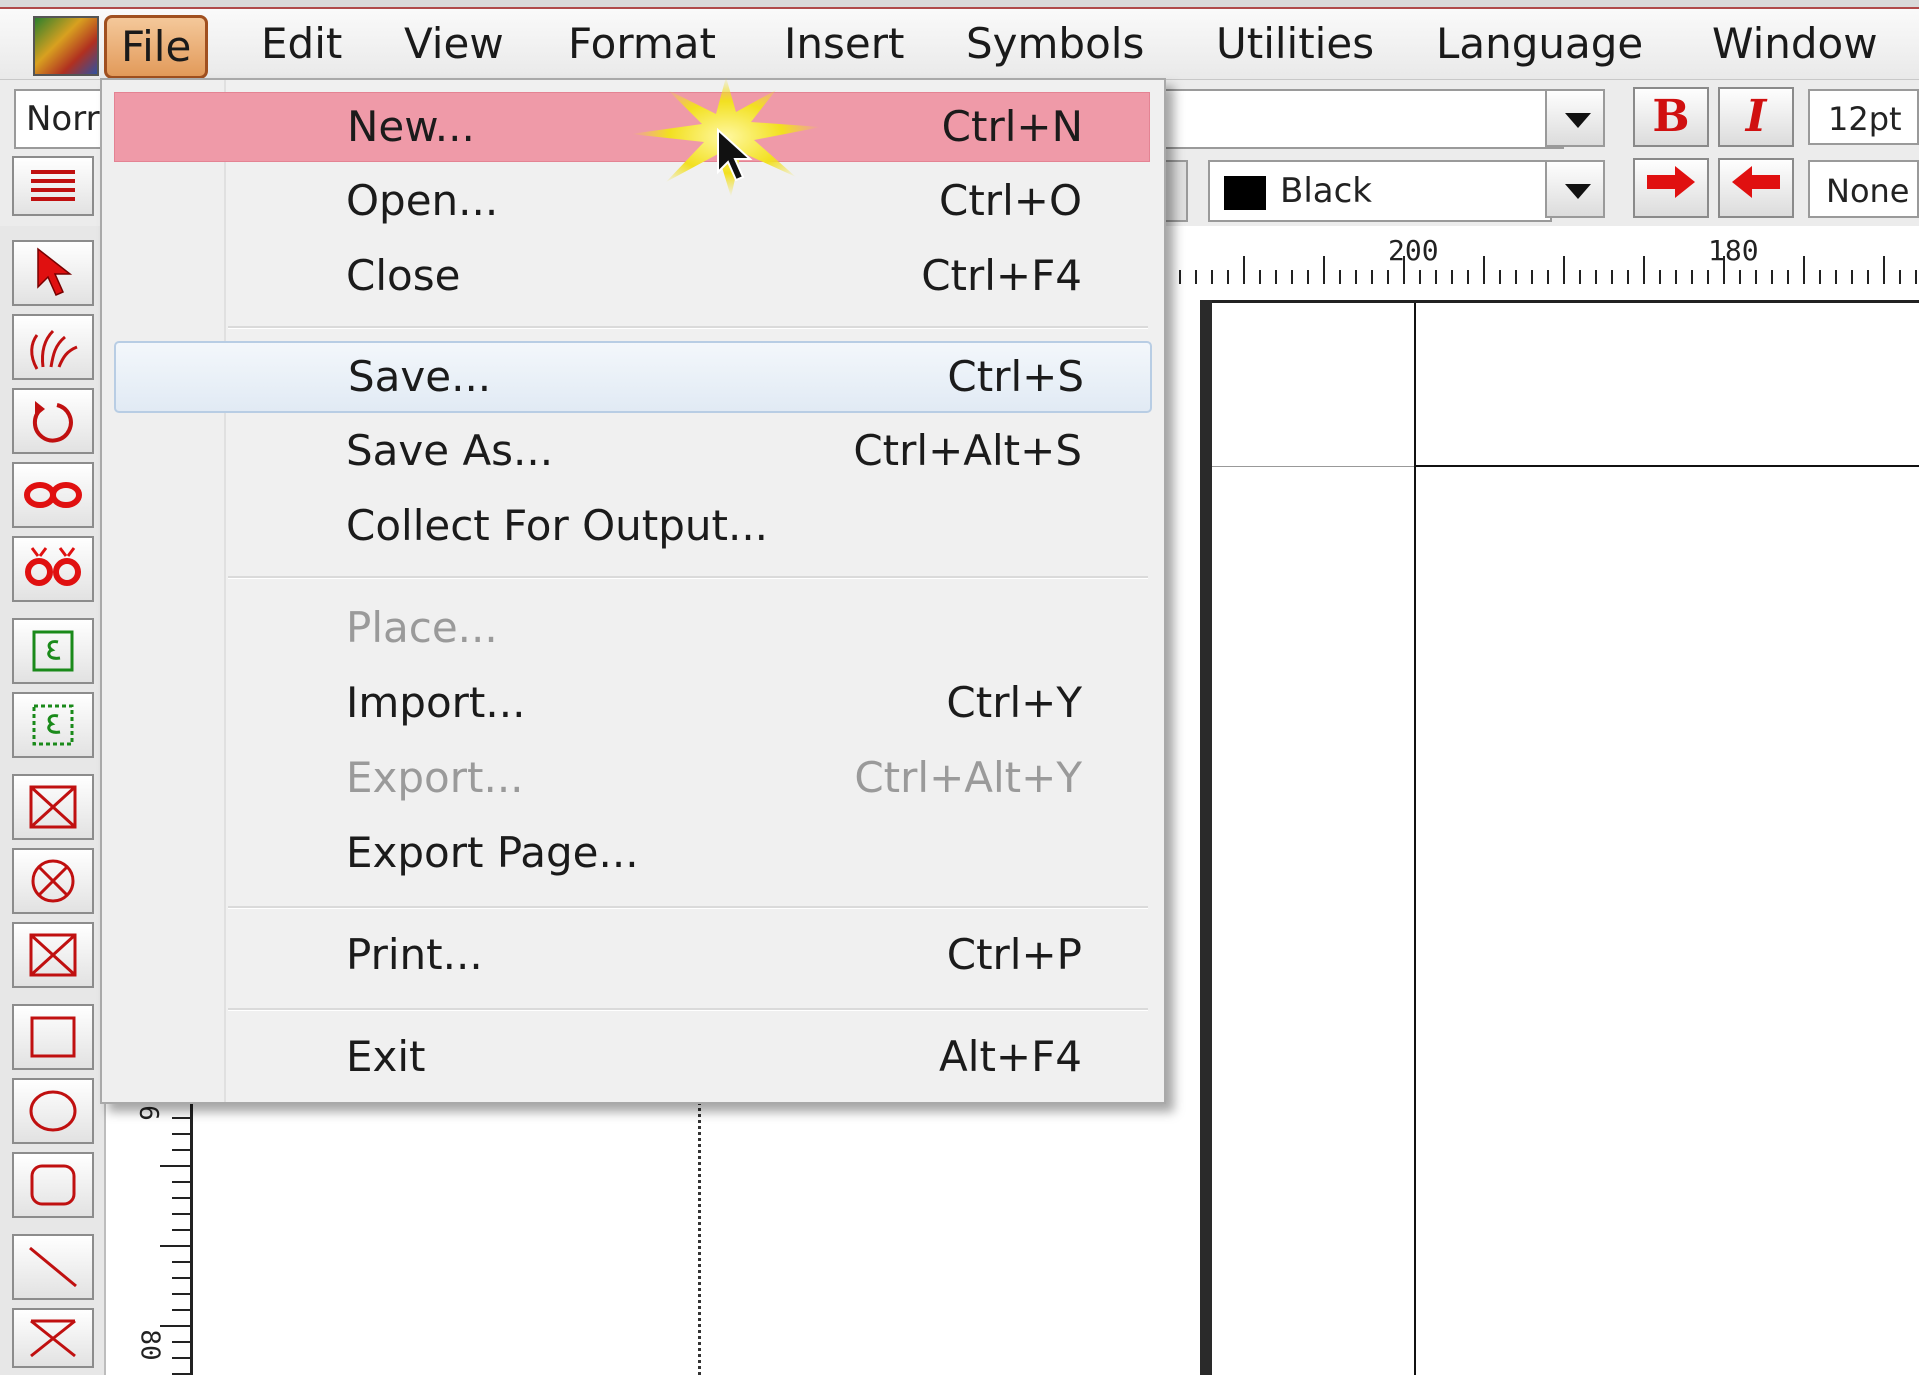 The image size is (1919, 1378). I want to click on direction-rtl-button, so click(1756, 188).